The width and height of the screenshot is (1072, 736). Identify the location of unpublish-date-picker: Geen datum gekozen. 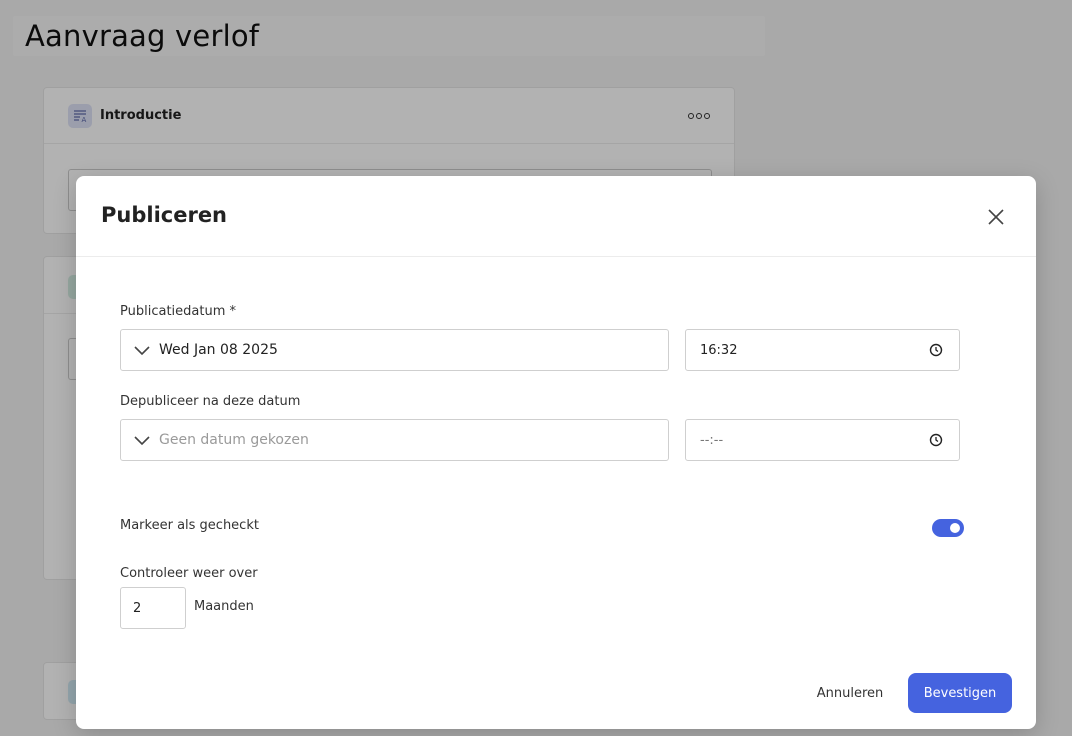
(394, 440).